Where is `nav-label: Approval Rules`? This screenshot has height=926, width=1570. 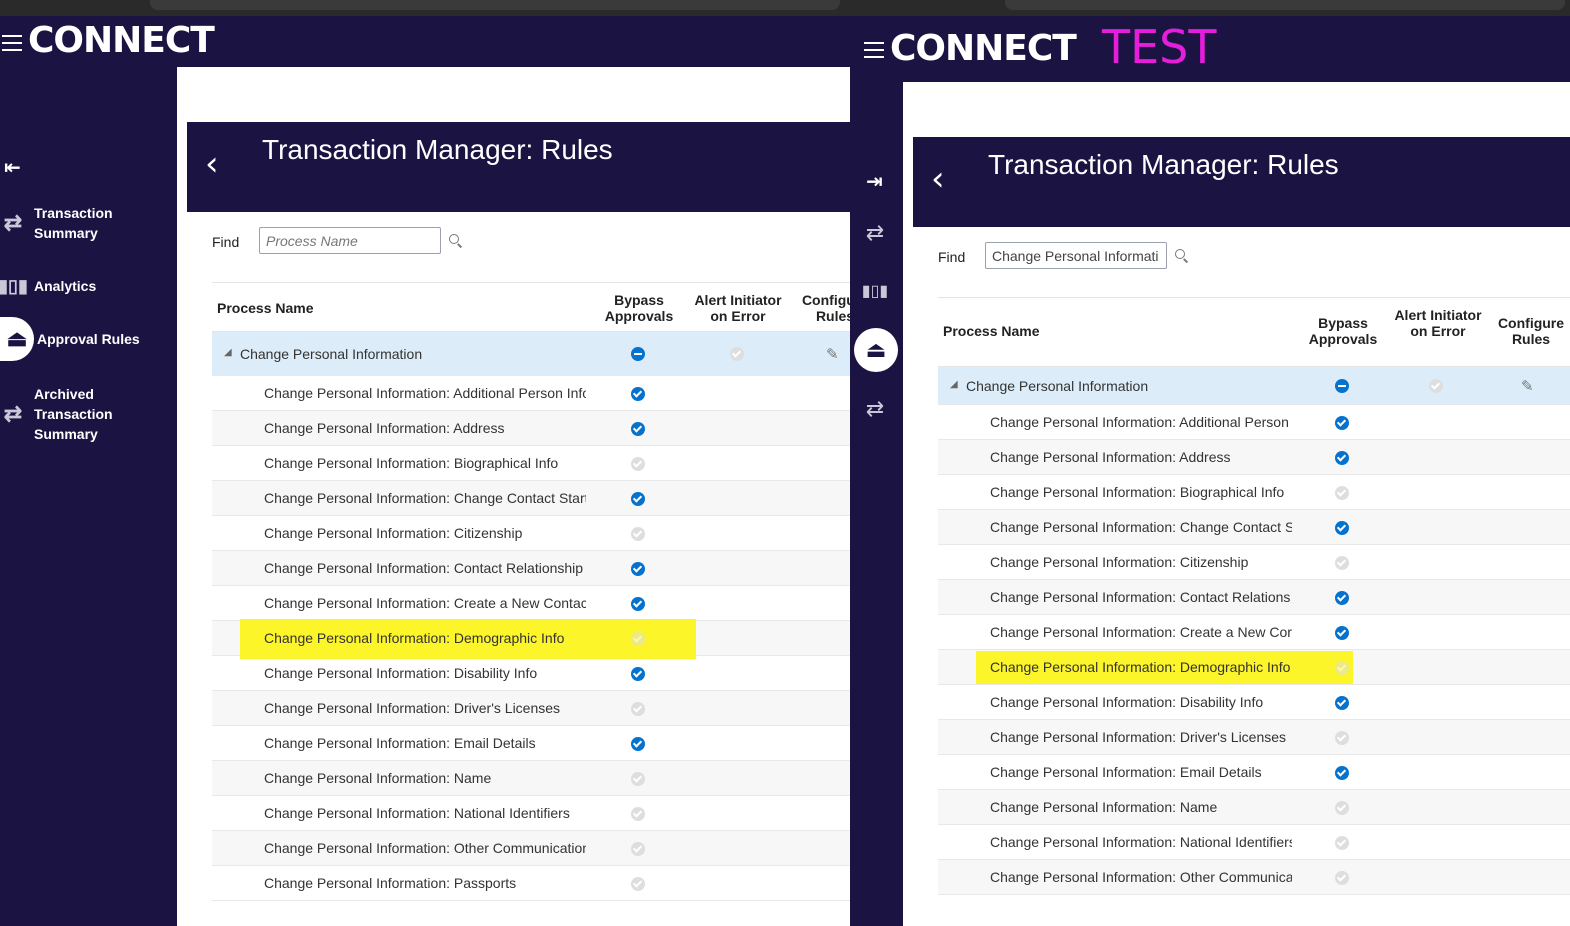 nav-label: Approval Rules is located at coordinates (88, 339).